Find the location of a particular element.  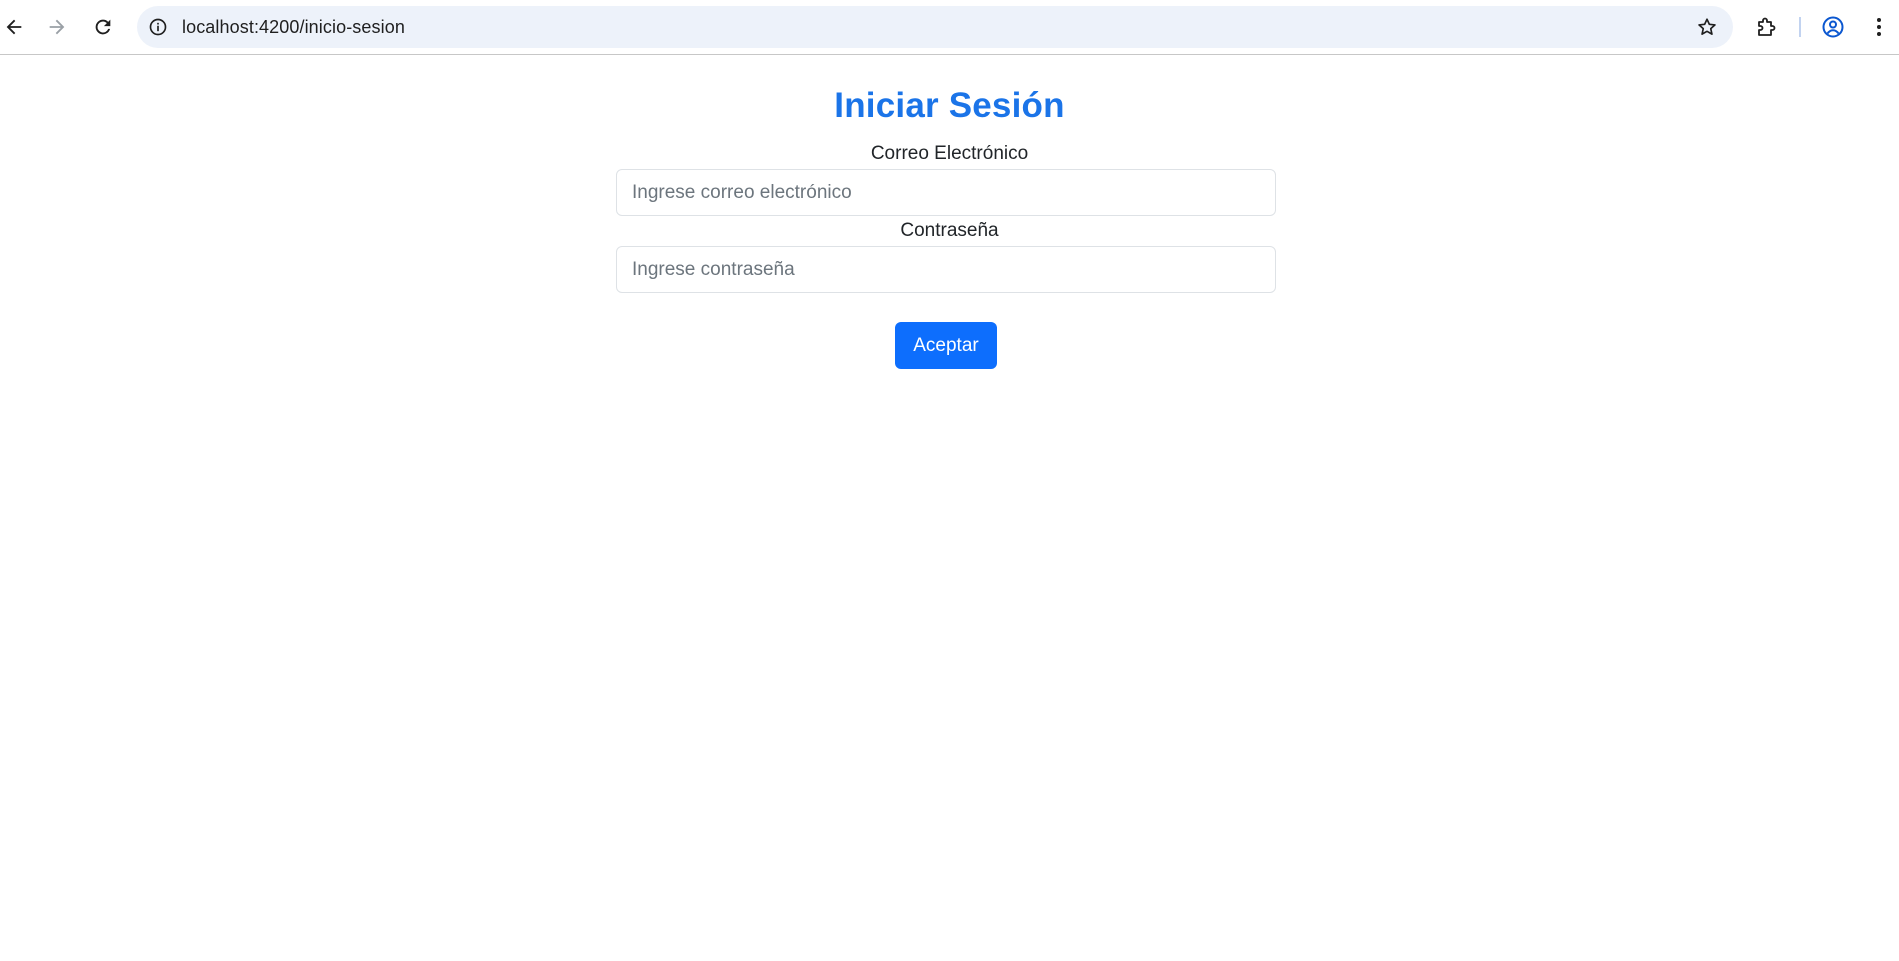

profile-button is located at coordinates (1833, 27).